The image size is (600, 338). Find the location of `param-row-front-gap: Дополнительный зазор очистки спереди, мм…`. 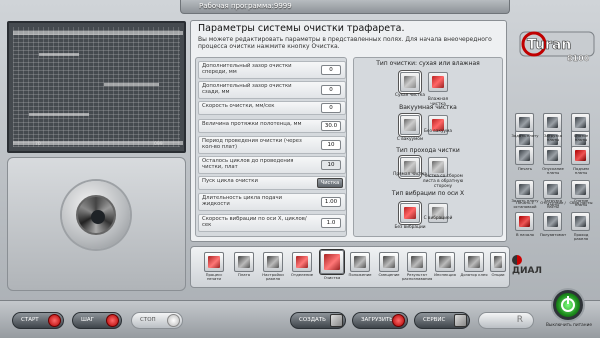

param-row-front-gap: Дополнительный зазор очистки спереди, мм… is located at coordinates (272, 70).